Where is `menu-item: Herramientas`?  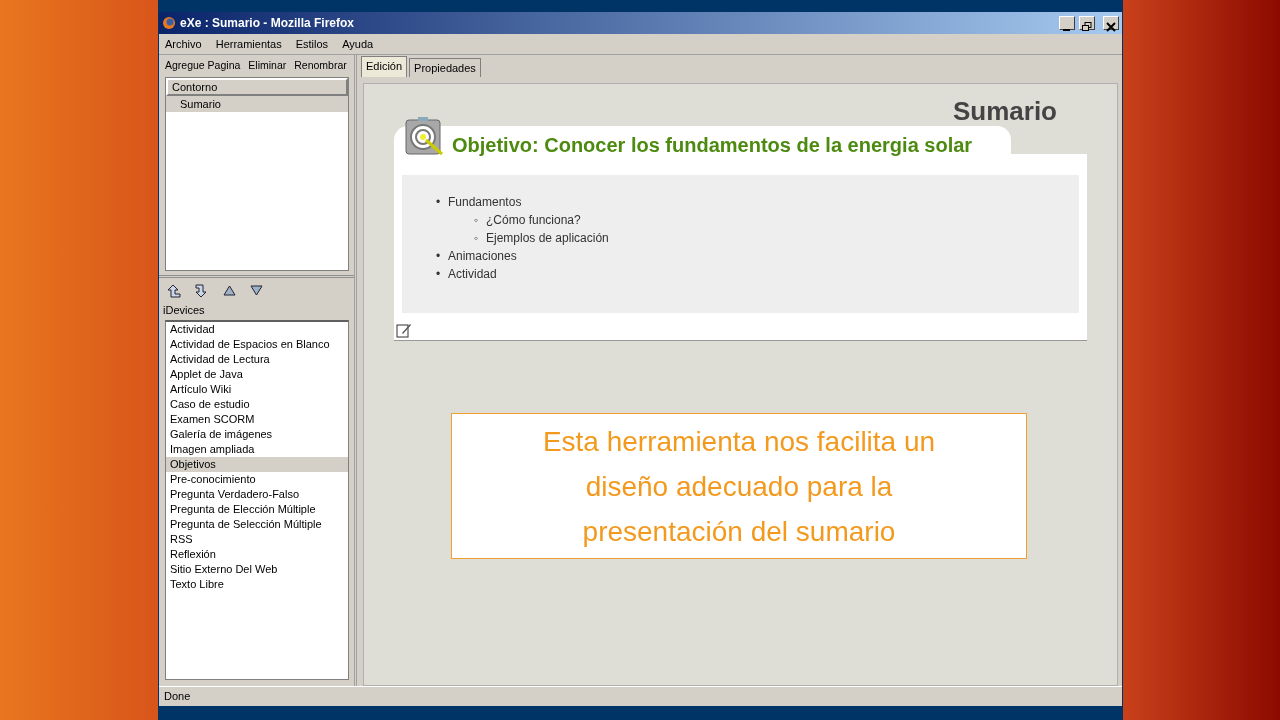 menu-item: Herramientas is located at coordinates (248, 44).